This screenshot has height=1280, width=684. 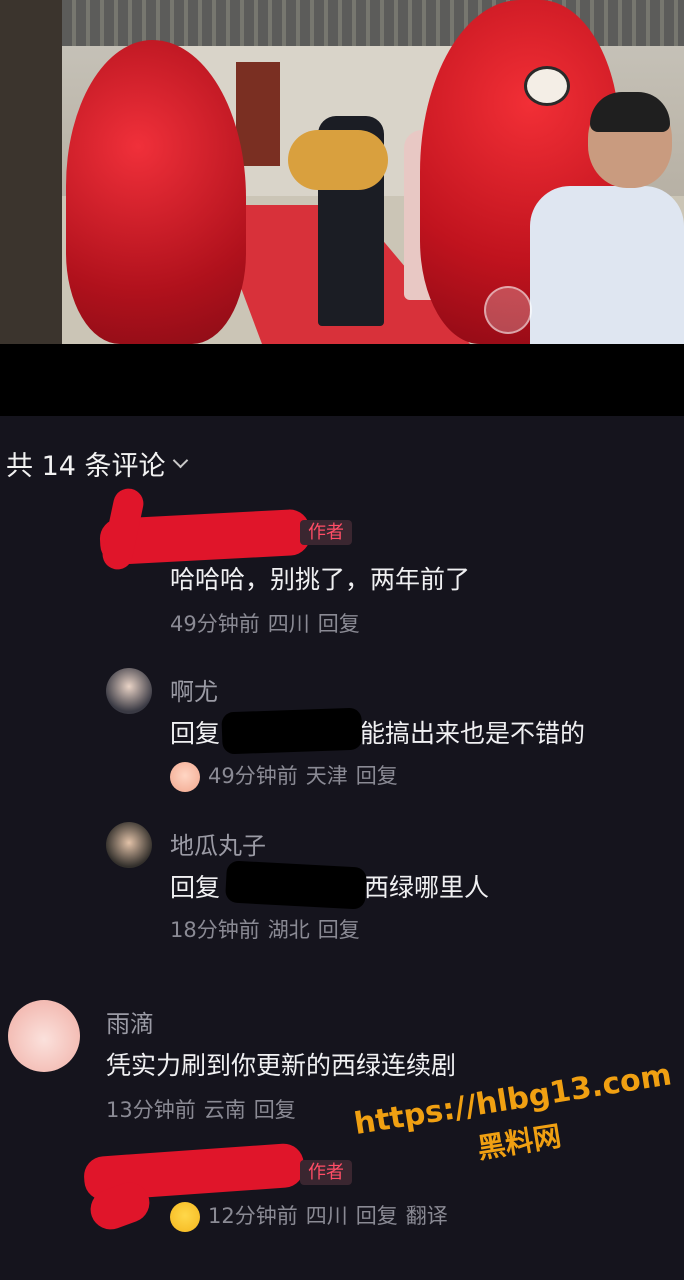 I want to click on comment-5-meta: 12分钟前 四川 回复 翻译, so click(x=313, y=1216).